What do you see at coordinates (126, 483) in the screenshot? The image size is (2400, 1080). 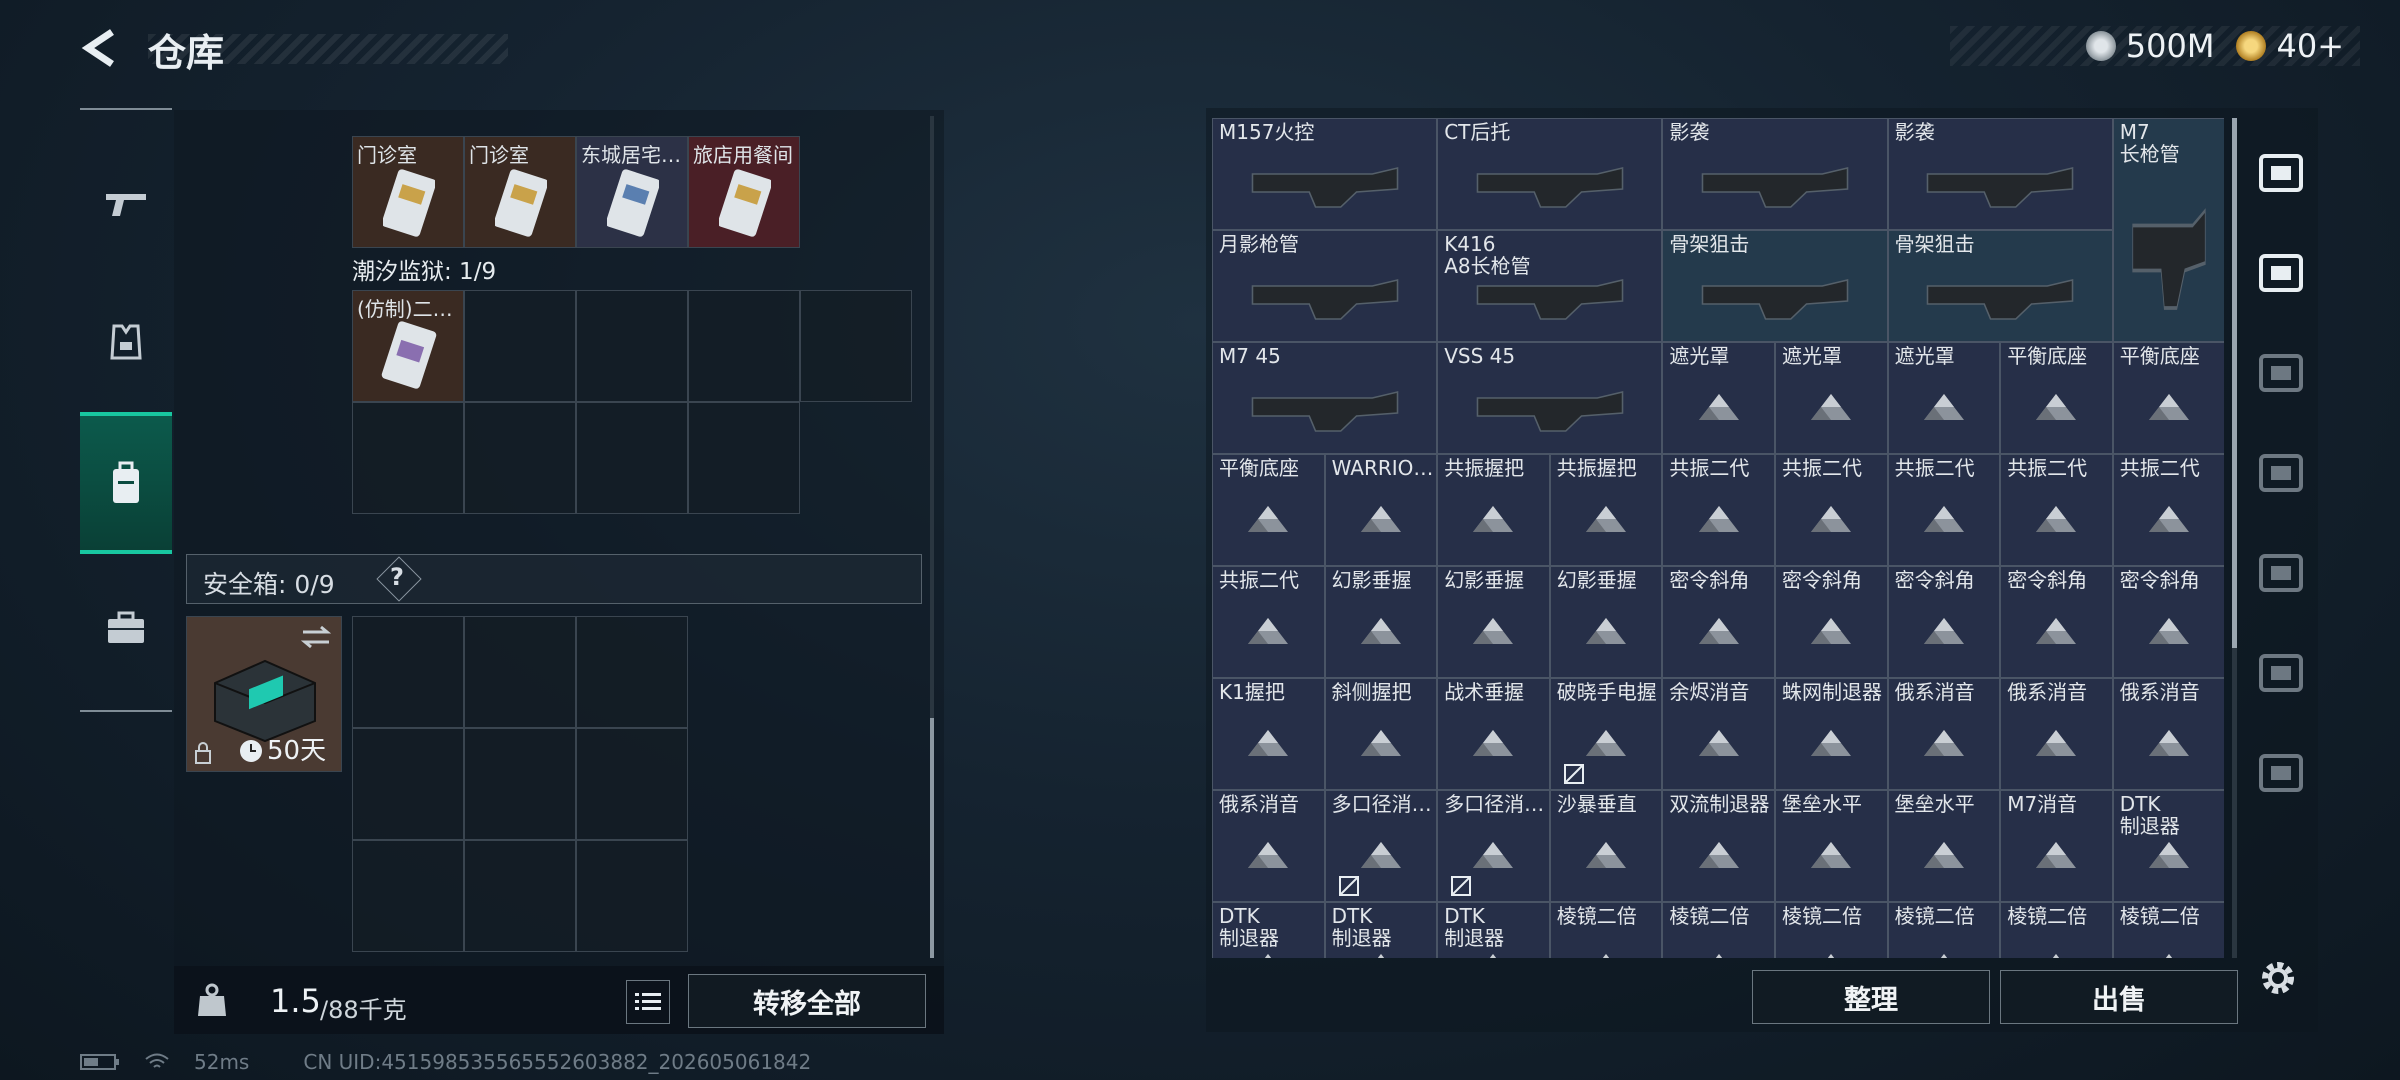 I see `nav-item-backpack` at bounding box center [126, 483].